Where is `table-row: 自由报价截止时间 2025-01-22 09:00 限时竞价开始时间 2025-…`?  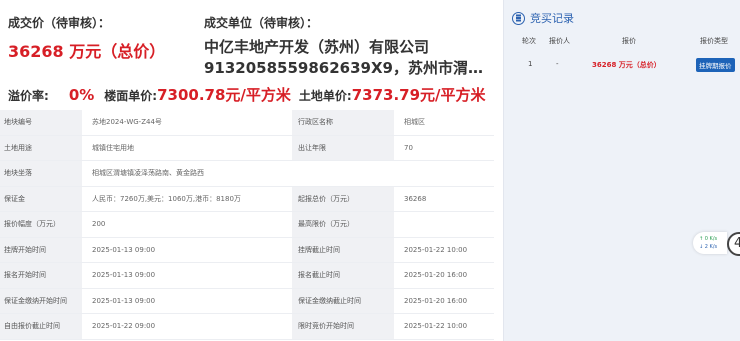 table-row: 自由报价截止时间 2025-01-22 09:00 限时竞价开始时间 2025-… is located at coordinates (247, 326).